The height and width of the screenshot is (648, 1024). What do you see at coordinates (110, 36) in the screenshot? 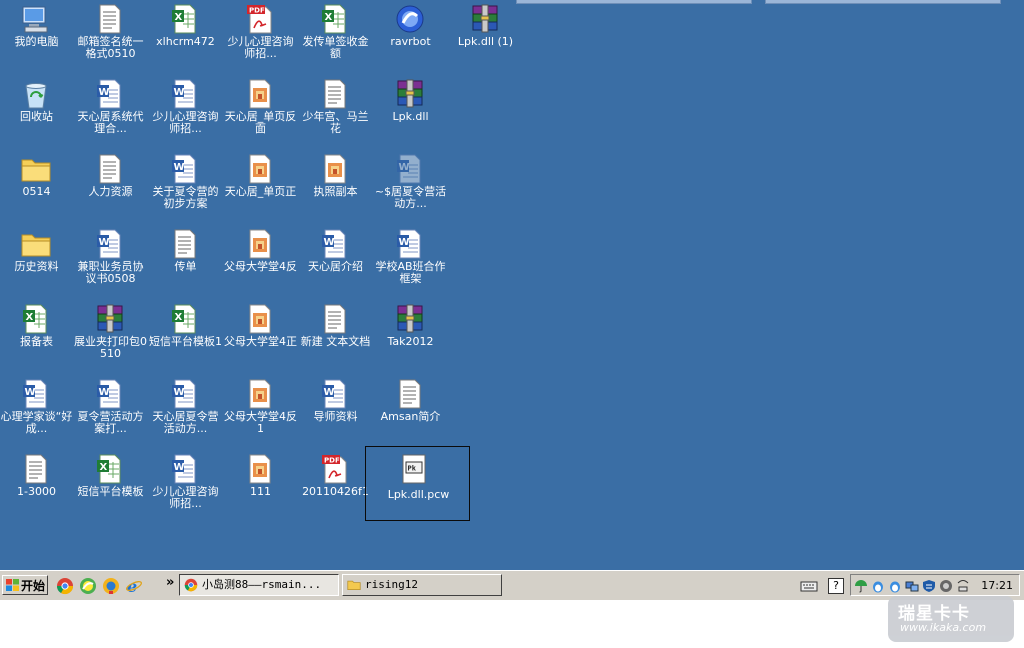
I see `desktop-icon: 邮箱签名统一格式0510` at bounding box center [110, 36].